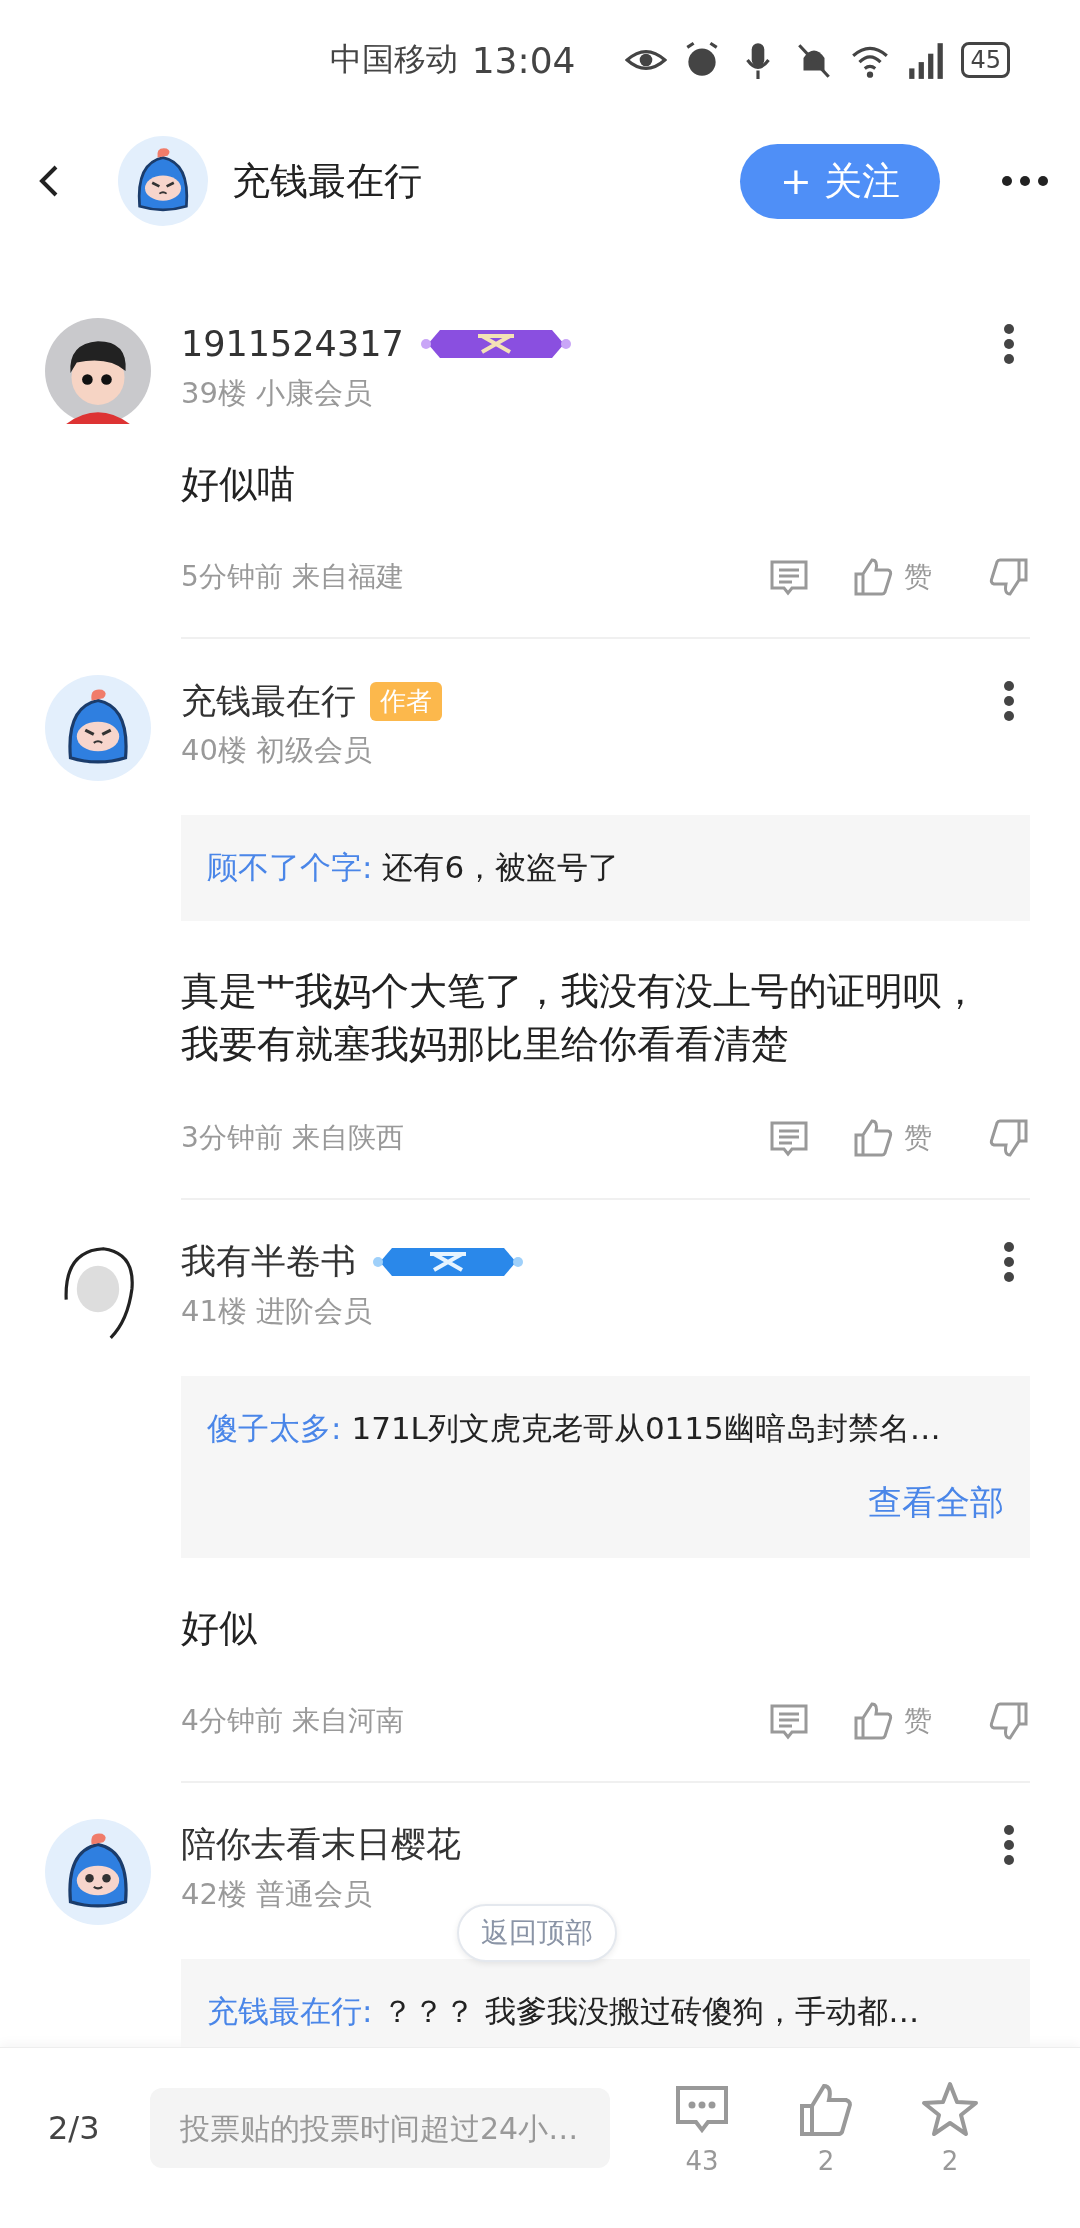  Describe the element at coordinates (268, 701) in the screenshot. I see `user-name: 充钱最在行` at that location.